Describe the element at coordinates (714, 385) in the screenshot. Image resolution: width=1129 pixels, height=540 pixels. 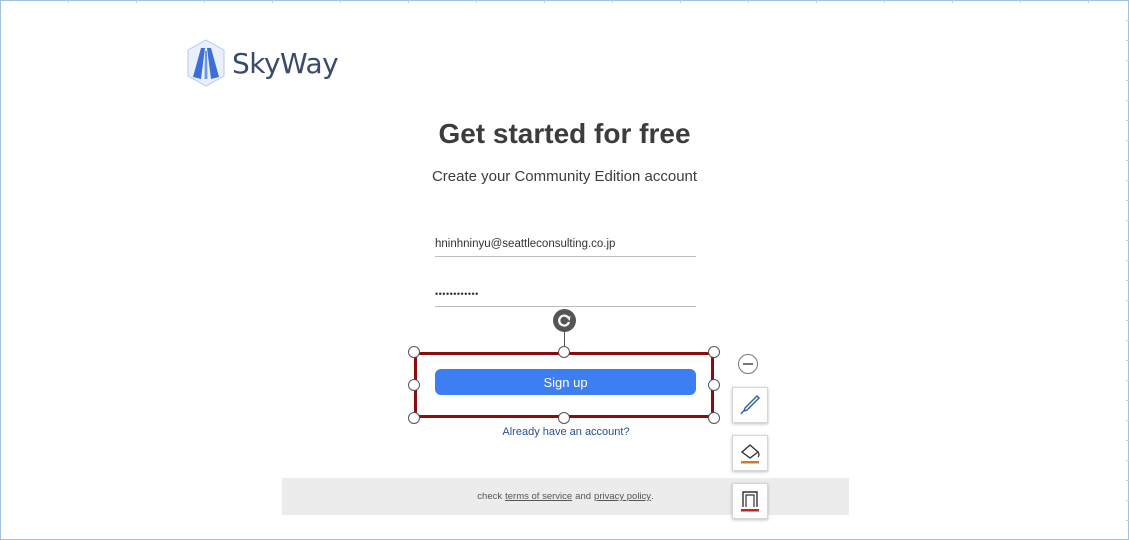
I see `resize-handle-right` at that location.